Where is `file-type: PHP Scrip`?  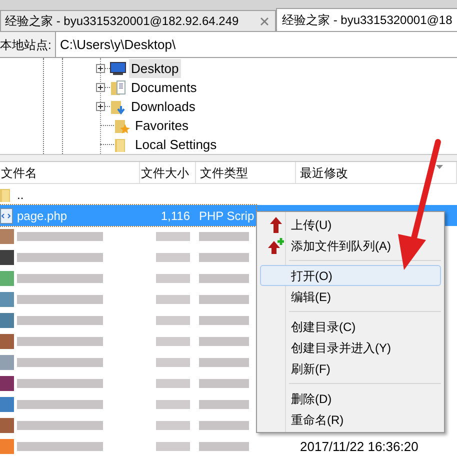 file-type: PHP Scrip is located at coordinates (226, 216).